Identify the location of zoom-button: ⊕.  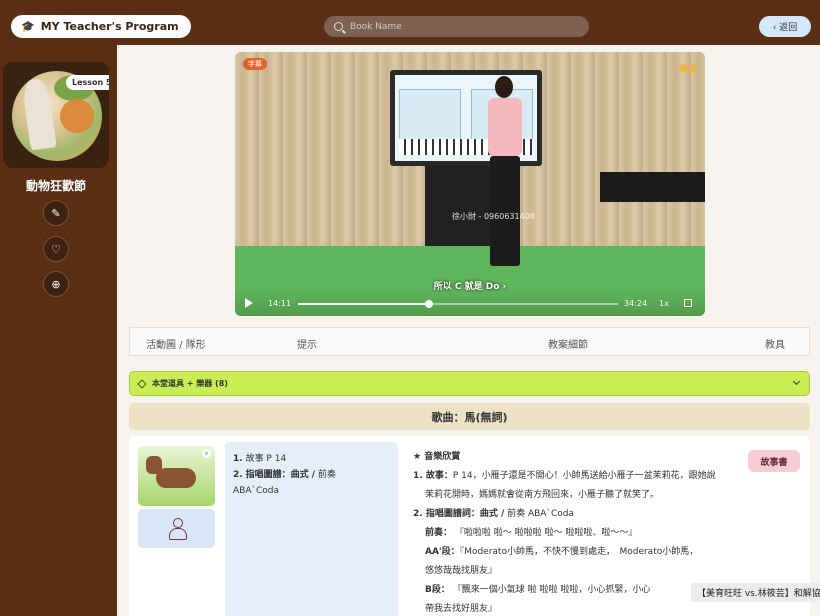
(56, 284).